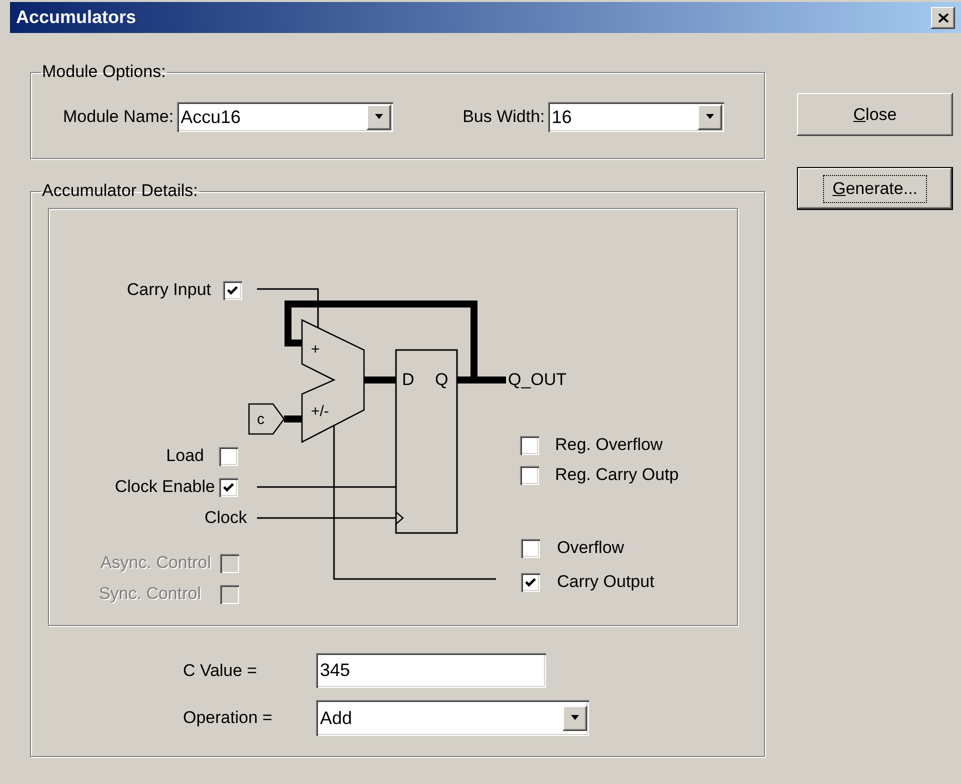 The height and width of the screenshot is (784, 961). Describe the element at coordinates (155, 563) in the screenshot. I see `option-label: Async. Control` at that location.